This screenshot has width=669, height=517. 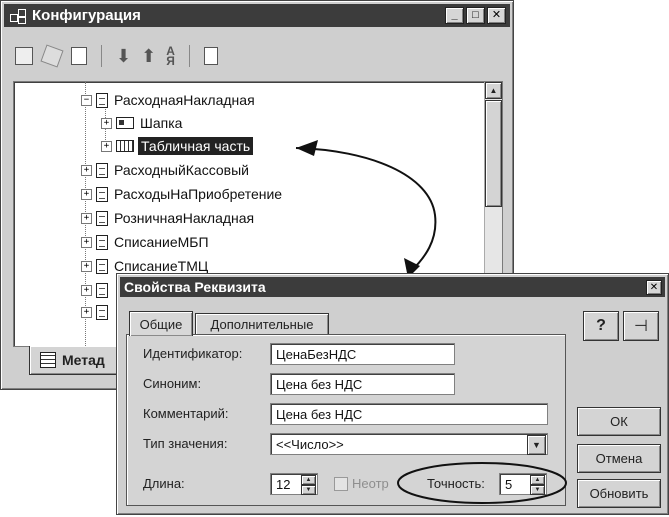 I want to click on comment-input: Цена без НДС, so click(x=409, y=414).